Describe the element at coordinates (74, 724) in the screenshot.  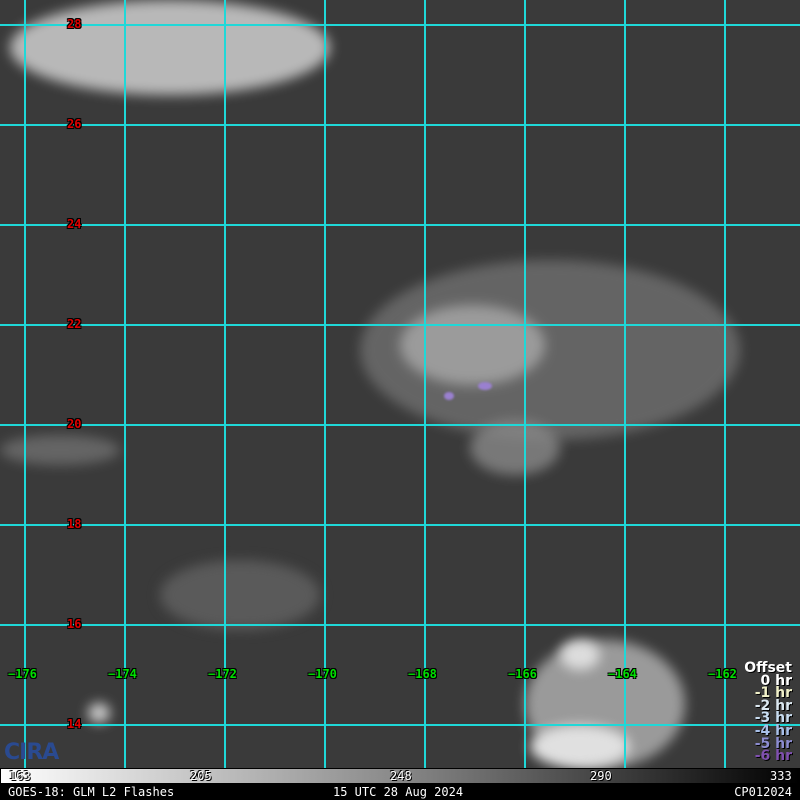
I see `latitude-label: 14` at that location.